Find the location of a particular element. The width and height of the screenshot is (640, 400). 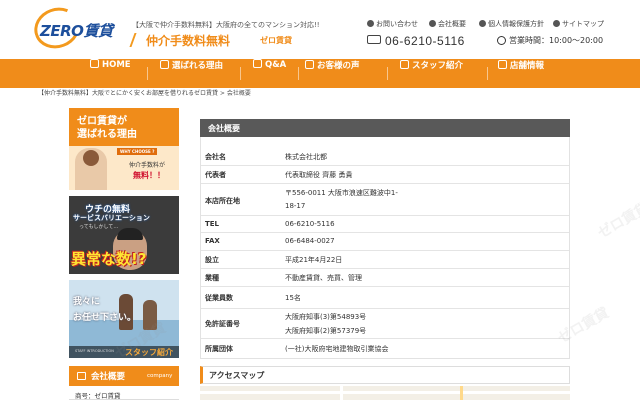

logo-text: ZERO is located at coordinates (62, 31).